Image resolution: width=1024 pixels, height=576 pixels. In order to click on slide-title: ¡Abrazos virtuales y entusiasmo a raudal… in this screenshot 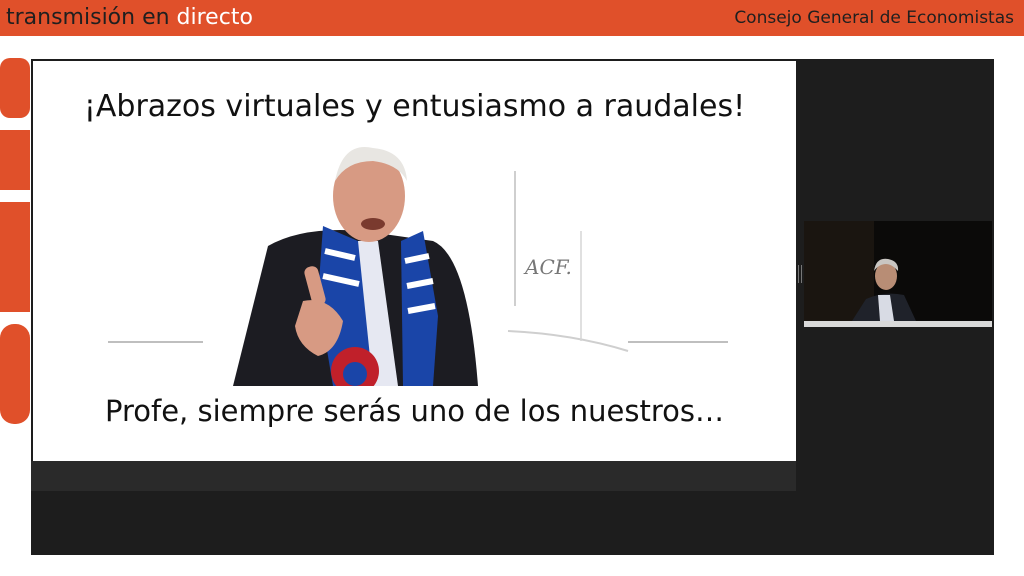, I will do `click(414, 106)`.